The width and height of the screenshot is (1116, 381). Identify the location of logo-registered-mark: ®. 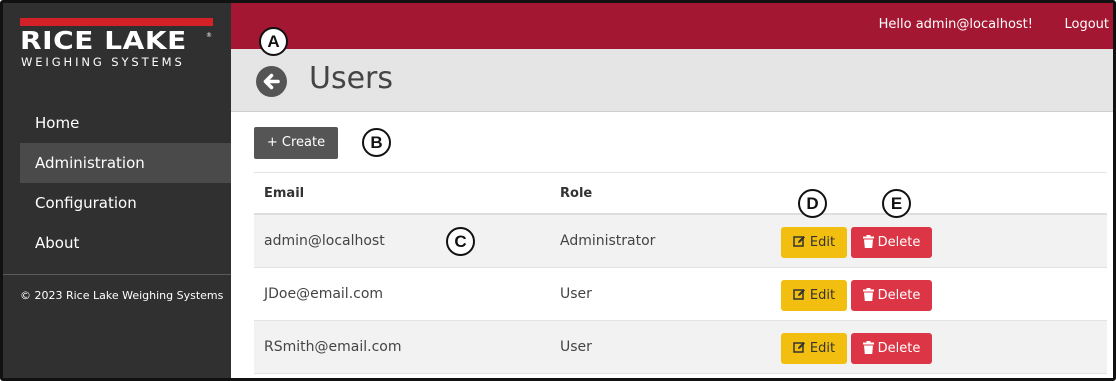
(209, 35).